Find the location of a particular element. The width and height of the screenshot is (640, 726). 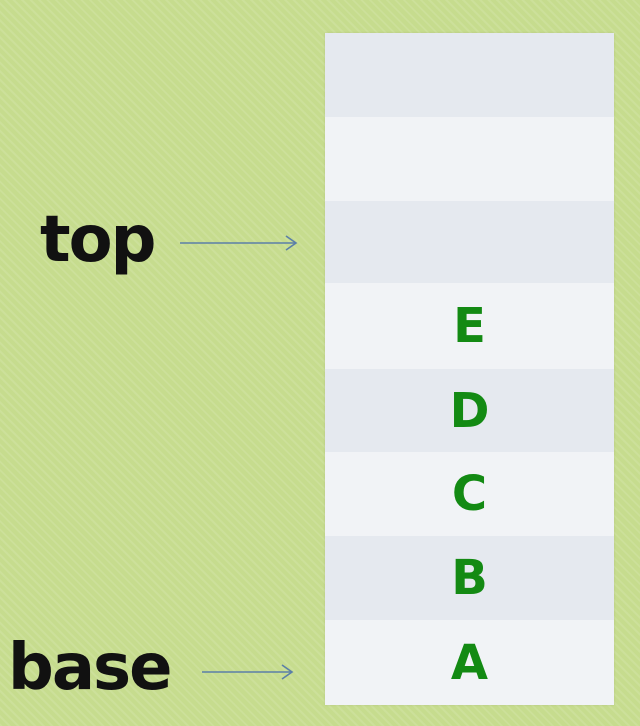

top-arrow-icon is located at coordinates (239, 243).